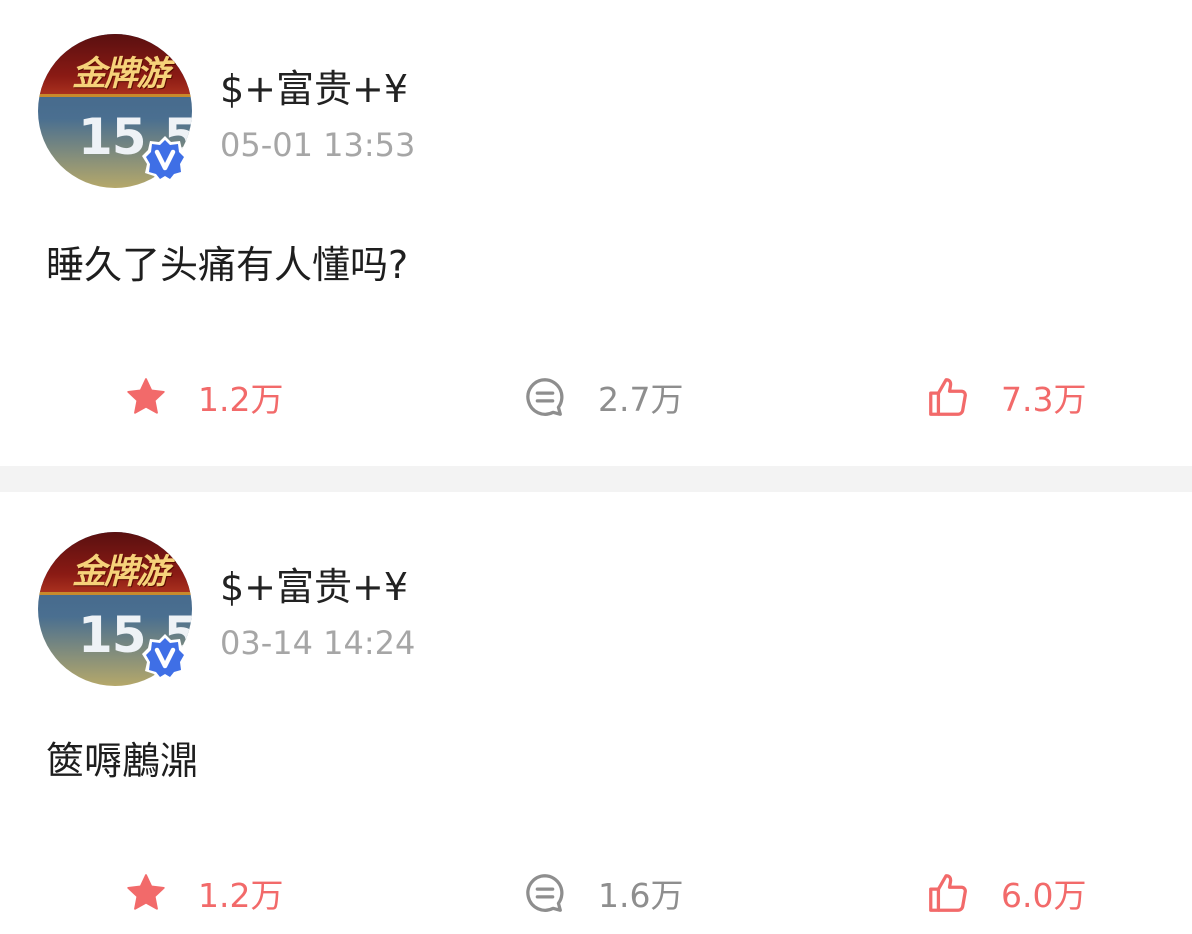 Image resolution: width=1192 pixels, height=934 pixels. I want to click on like-button: 6.0万, so click(1005, 893).